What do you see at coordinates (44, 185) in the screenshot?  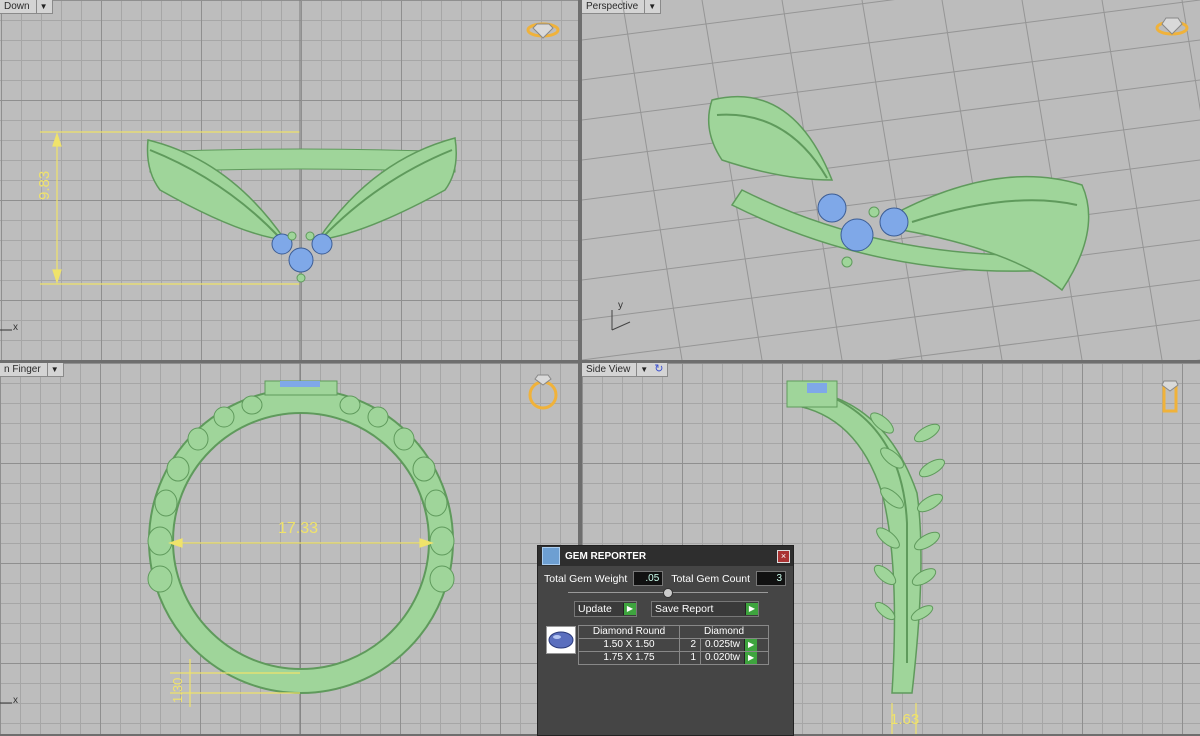 I see `dimension-label-top: 9.83` at bounding box center [44, 185].